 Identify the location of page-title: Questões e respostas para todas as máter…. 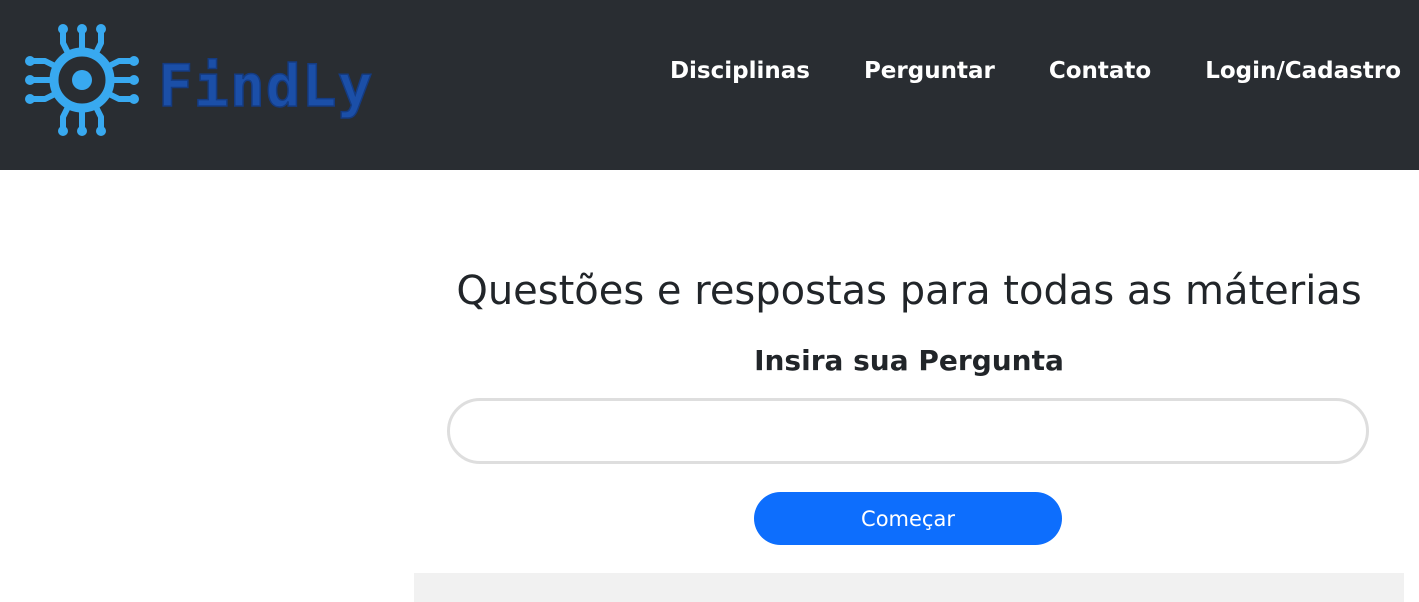
(909, 291).